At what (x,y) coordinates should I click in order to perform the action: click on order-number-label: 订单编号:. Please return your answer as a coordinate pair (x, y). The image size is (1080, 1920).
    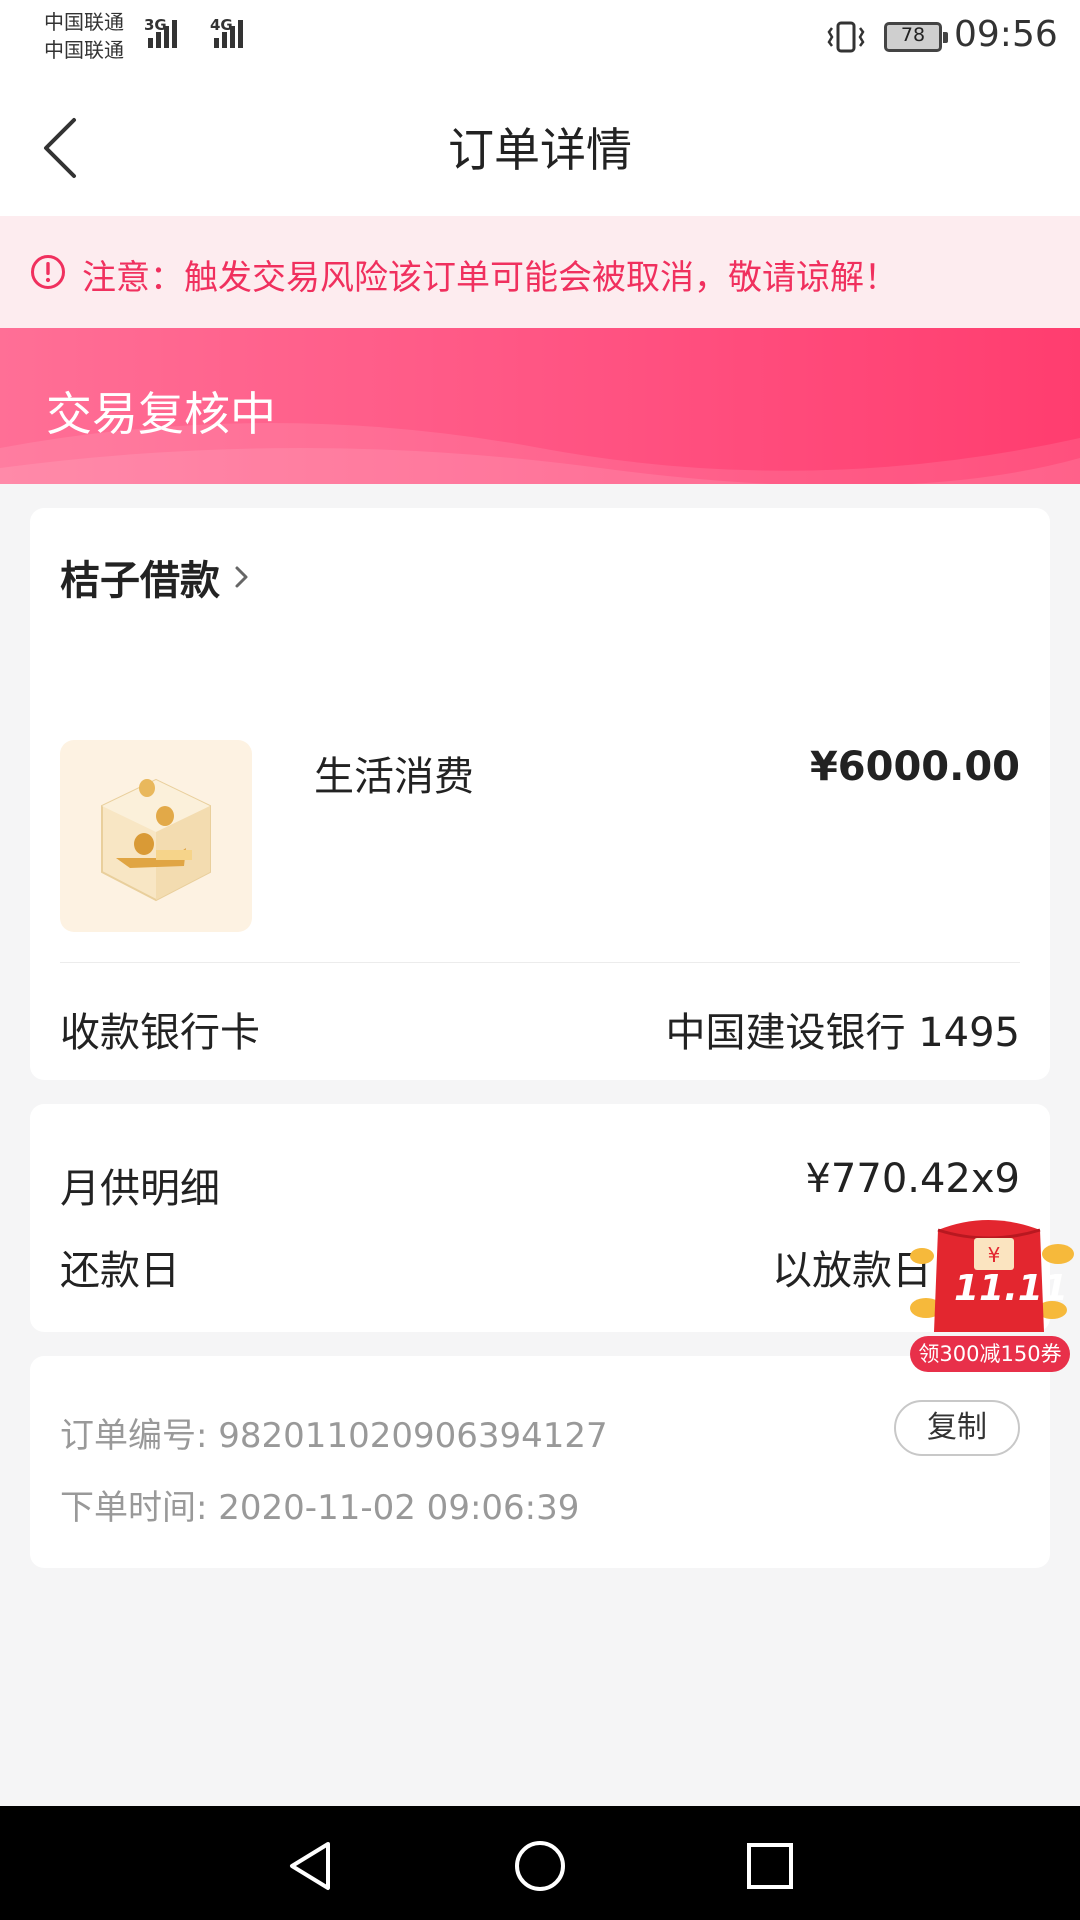
    Looking at the image, I should click on (134, 1436).